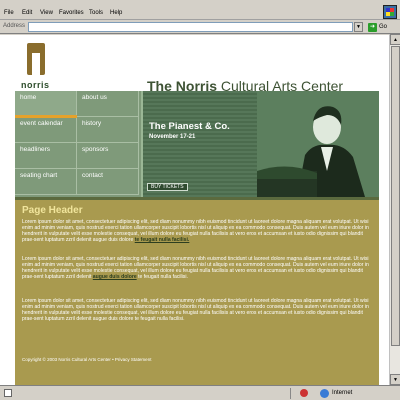 The width and height of the screenshot is (400, 400). What do you see at coordinates (390, 12) in the screenshot?
I see `windows-flag-icon` at bounding box center [390, 12].